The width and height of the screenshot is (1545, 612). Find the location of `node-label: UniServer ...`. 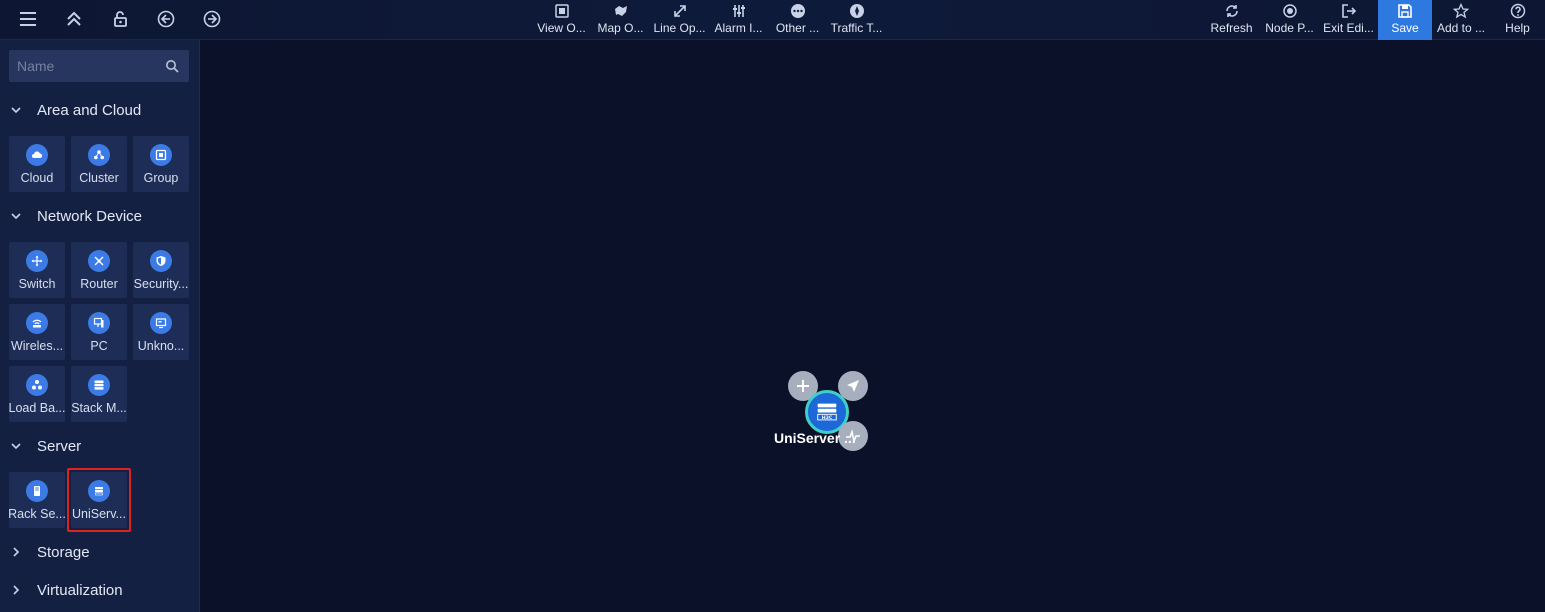

node-label: UniServer ... is located at coordinates (815, 438).